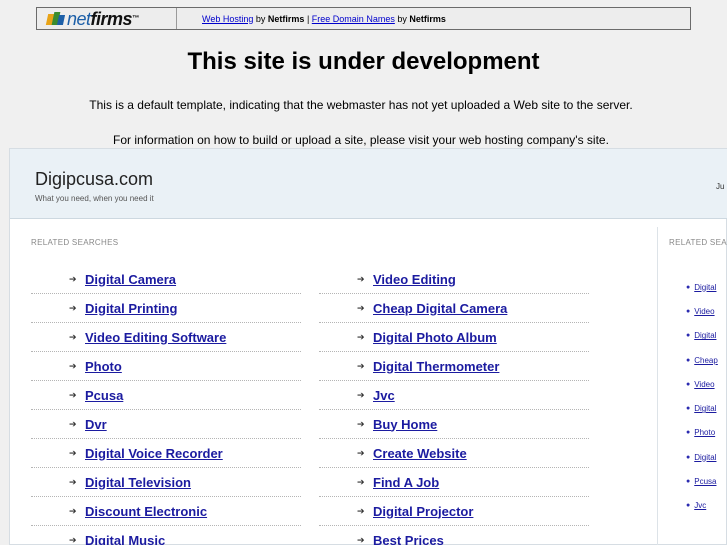 This screenshot has width=727, height=545. I want to click on page-headline: This site is under development, so click(363, 61).